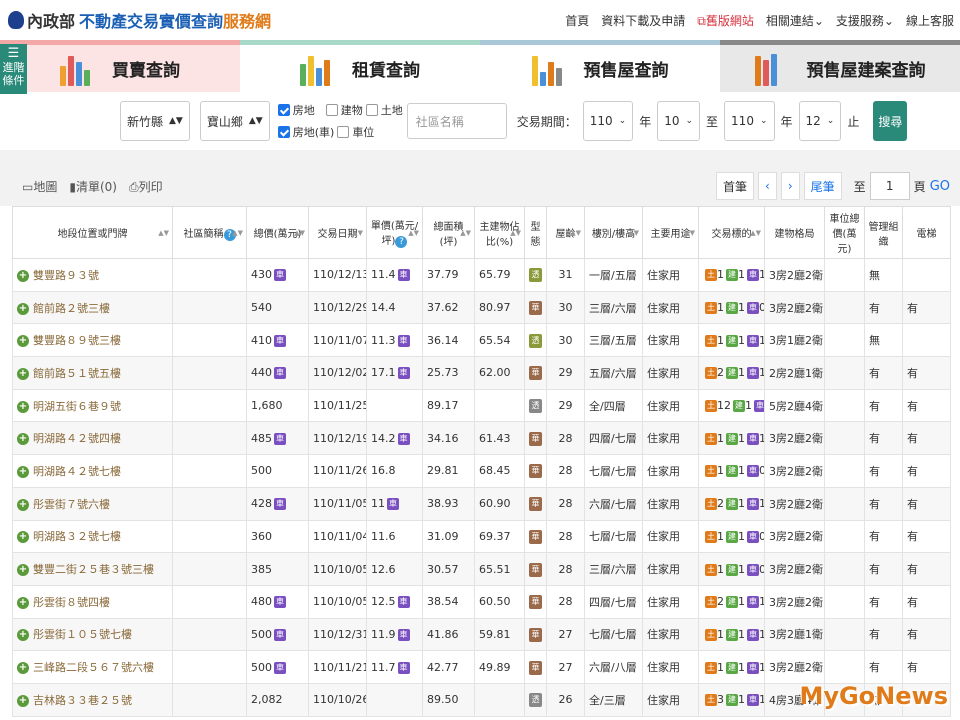 The height and width of the screenshot is (720, 960). I want to click on address-link: 雙豐路８９號三樓, so click(77, 340).